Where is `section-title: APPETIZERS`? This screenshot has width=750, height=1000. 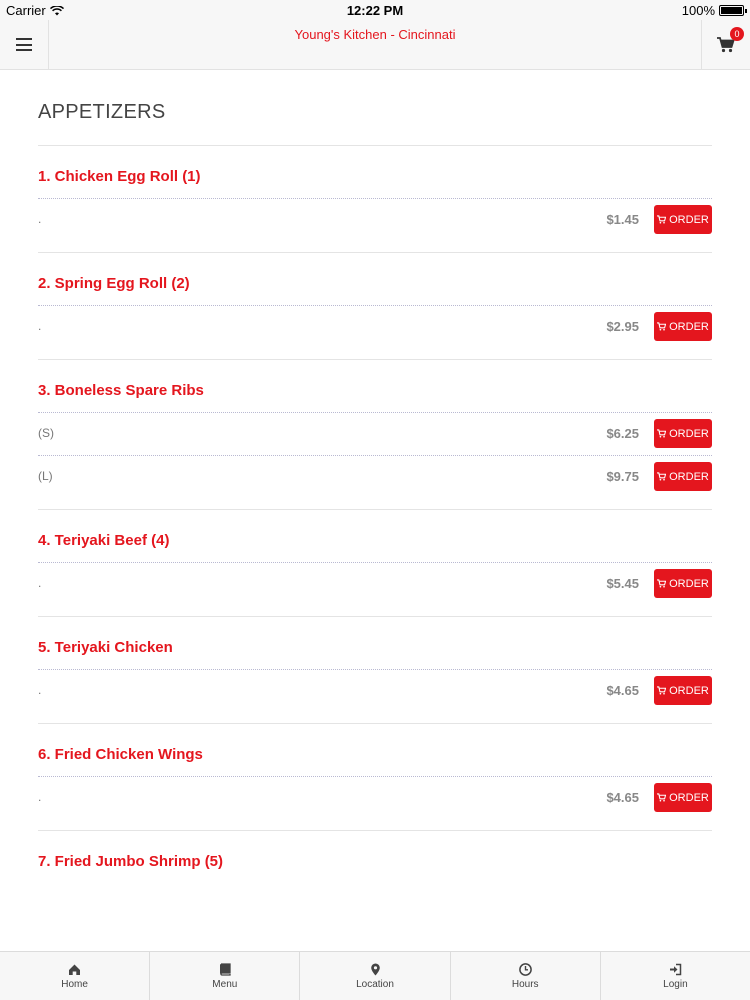
section-title: APPETIZERS is located at coordinates (102, 112).